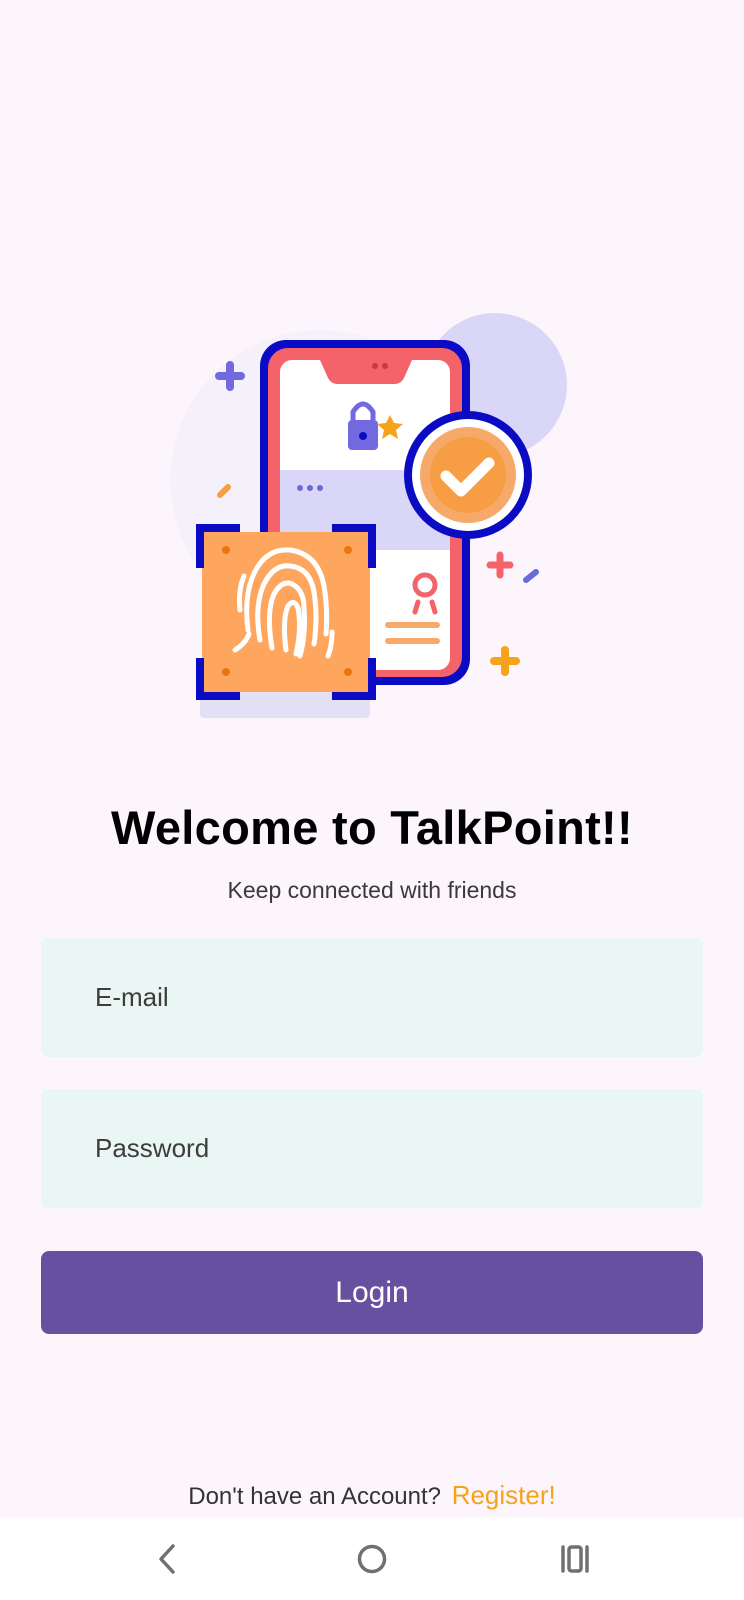 Image resolution: width=744 pixels, height=1600 pixels. Describe the element at coordinates (372, 827) in the screenshot. I see `page-title: Welcome to TalkPoint!!` at that location.